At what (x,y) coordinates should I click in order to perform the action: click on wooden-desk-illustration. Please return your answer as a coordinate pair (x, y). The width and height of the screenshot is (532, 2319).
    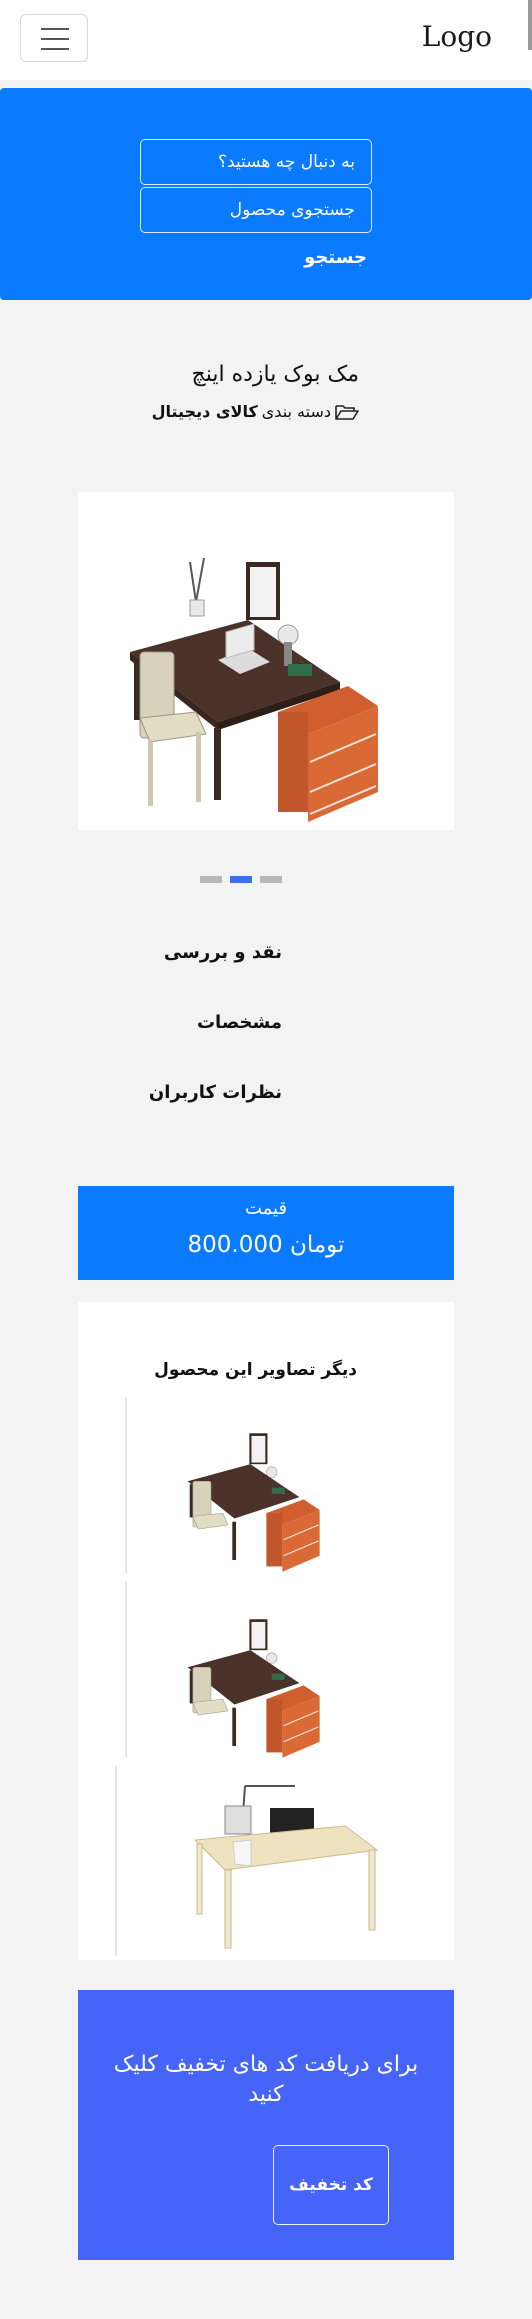
    Looking at the image, I should click on (286, 1867).